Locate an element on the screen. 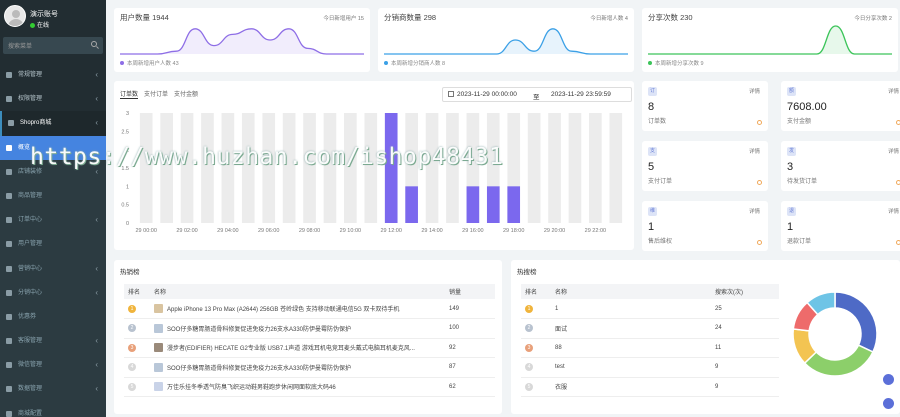 Image resolution: width=900 pixels, height=417 pixels. sidebar-item-label: 商品管理 is located at coordinates (30, 195).